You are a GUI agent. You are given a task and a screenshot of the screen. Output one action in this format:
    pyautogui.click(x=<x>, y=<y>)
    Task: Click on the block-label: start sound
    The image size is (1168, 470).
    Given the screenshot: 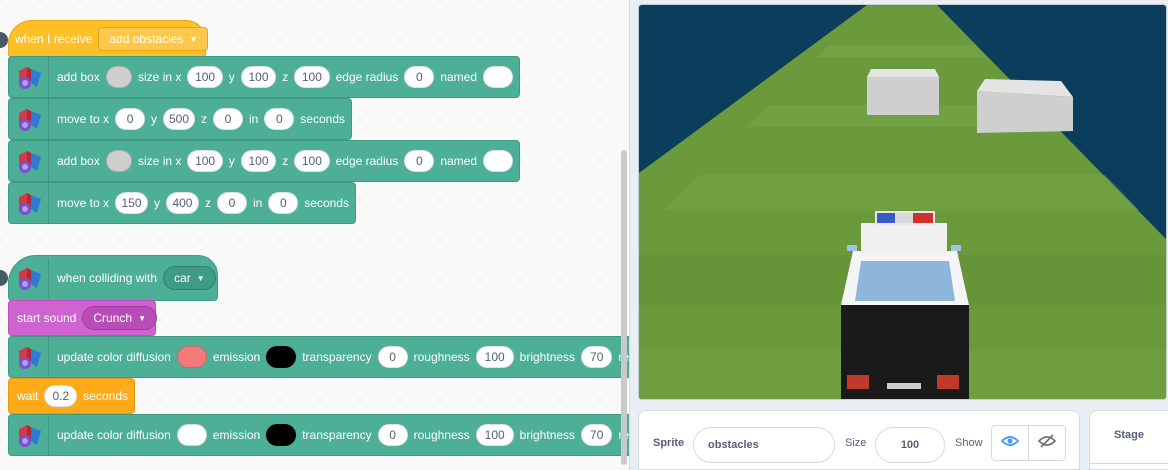 What is the action you would take?
    pyautogui.click(x=47, y=318)
    